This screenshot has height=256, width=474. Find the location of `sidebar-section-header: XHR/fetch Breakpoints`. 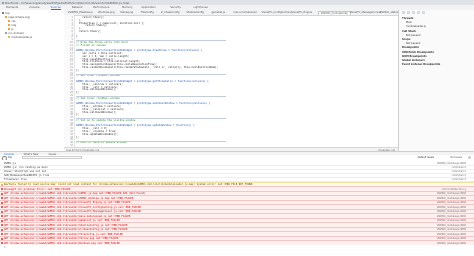

sidebar-section-header: XHR/fetch Breakpoints is located at coordinates (418, 52).